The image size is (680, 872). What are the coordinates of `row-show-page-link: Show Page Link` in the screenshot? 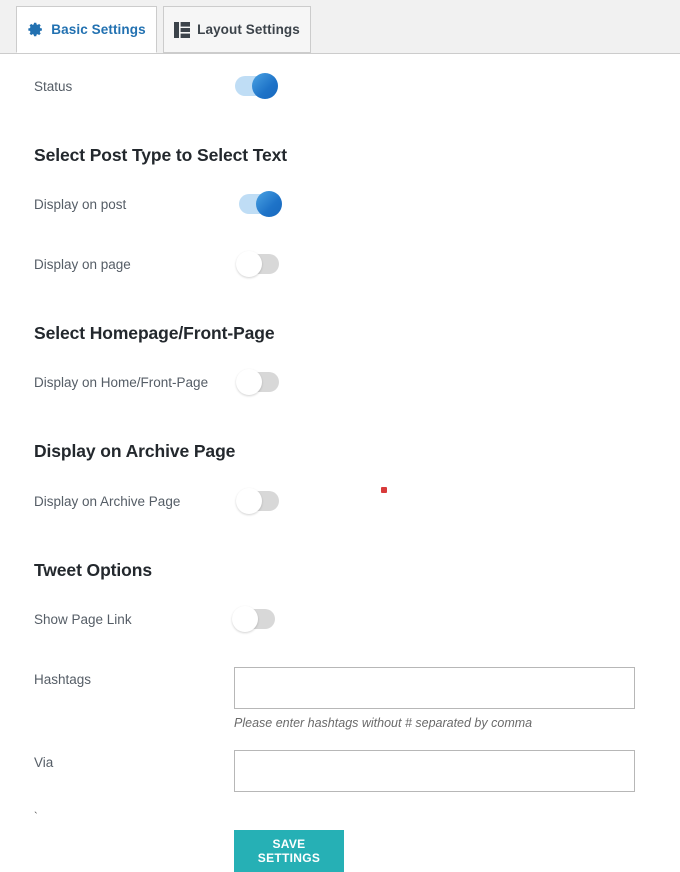 It's located at (340, 619).